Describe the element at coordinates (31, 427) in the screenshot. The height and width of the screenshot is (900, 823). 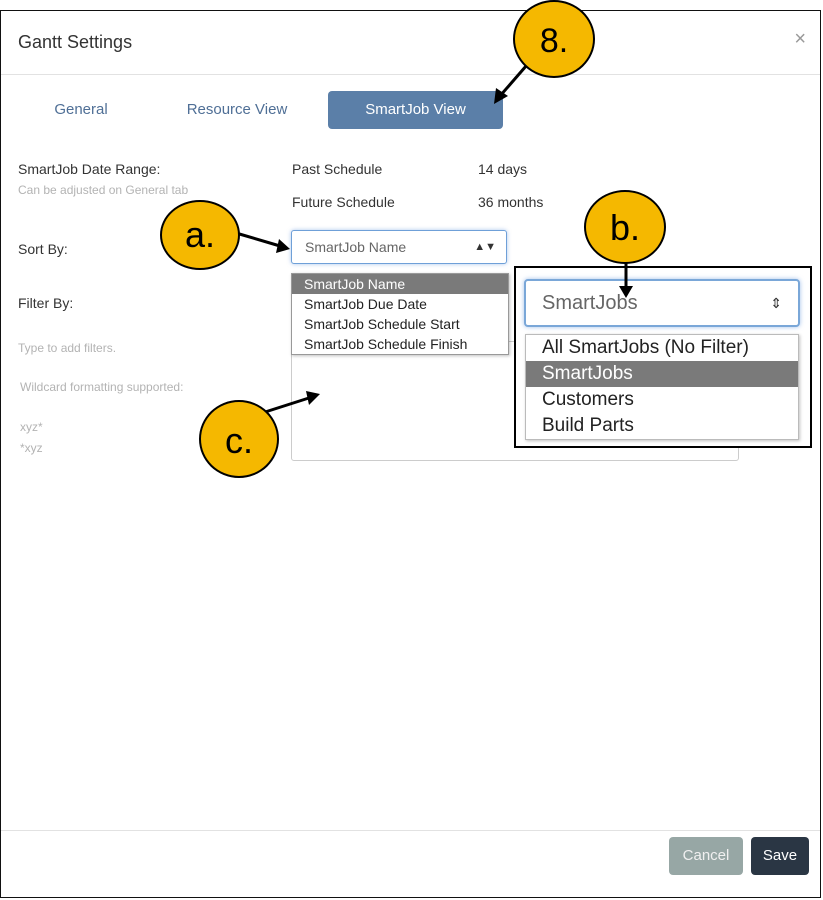
I see `wildcard-example-1: xyz*` at that location.